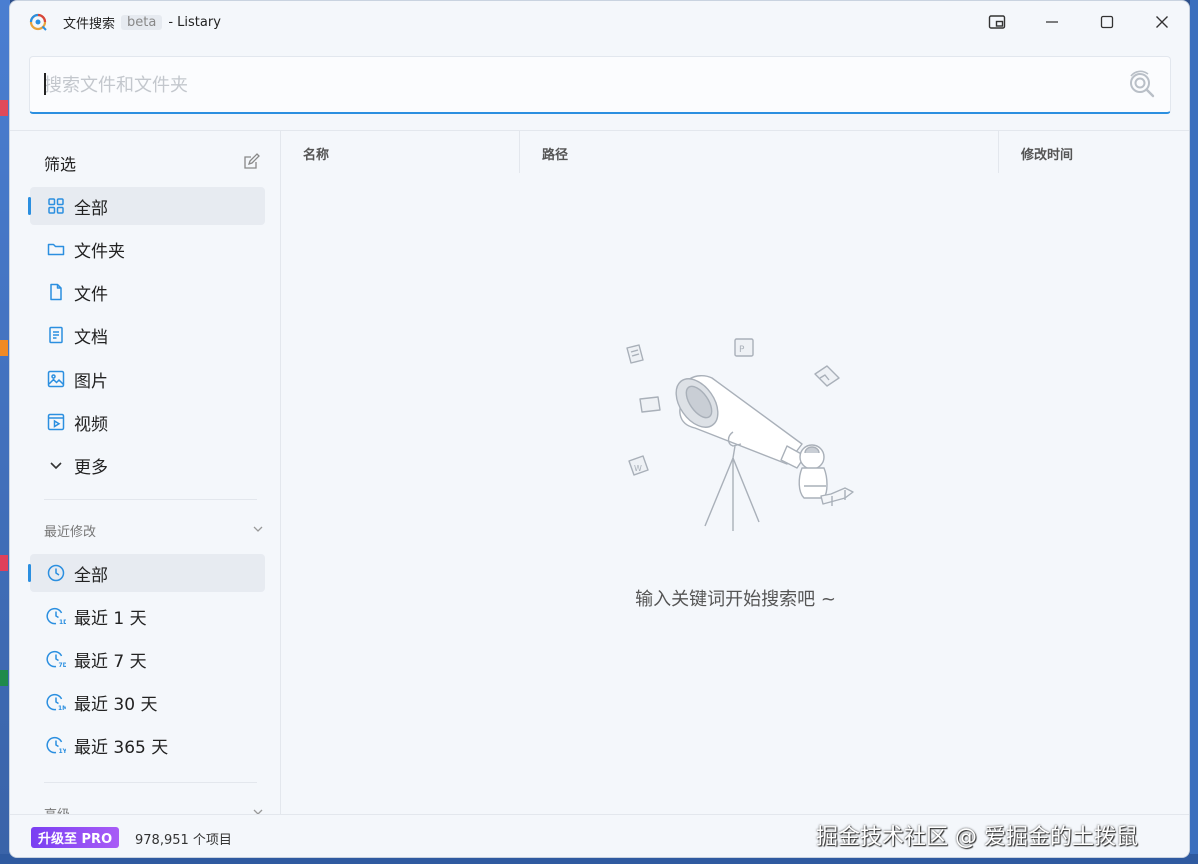 The image size is (1198, 864). I want to click on floating-image-icon, so click(827, 376).